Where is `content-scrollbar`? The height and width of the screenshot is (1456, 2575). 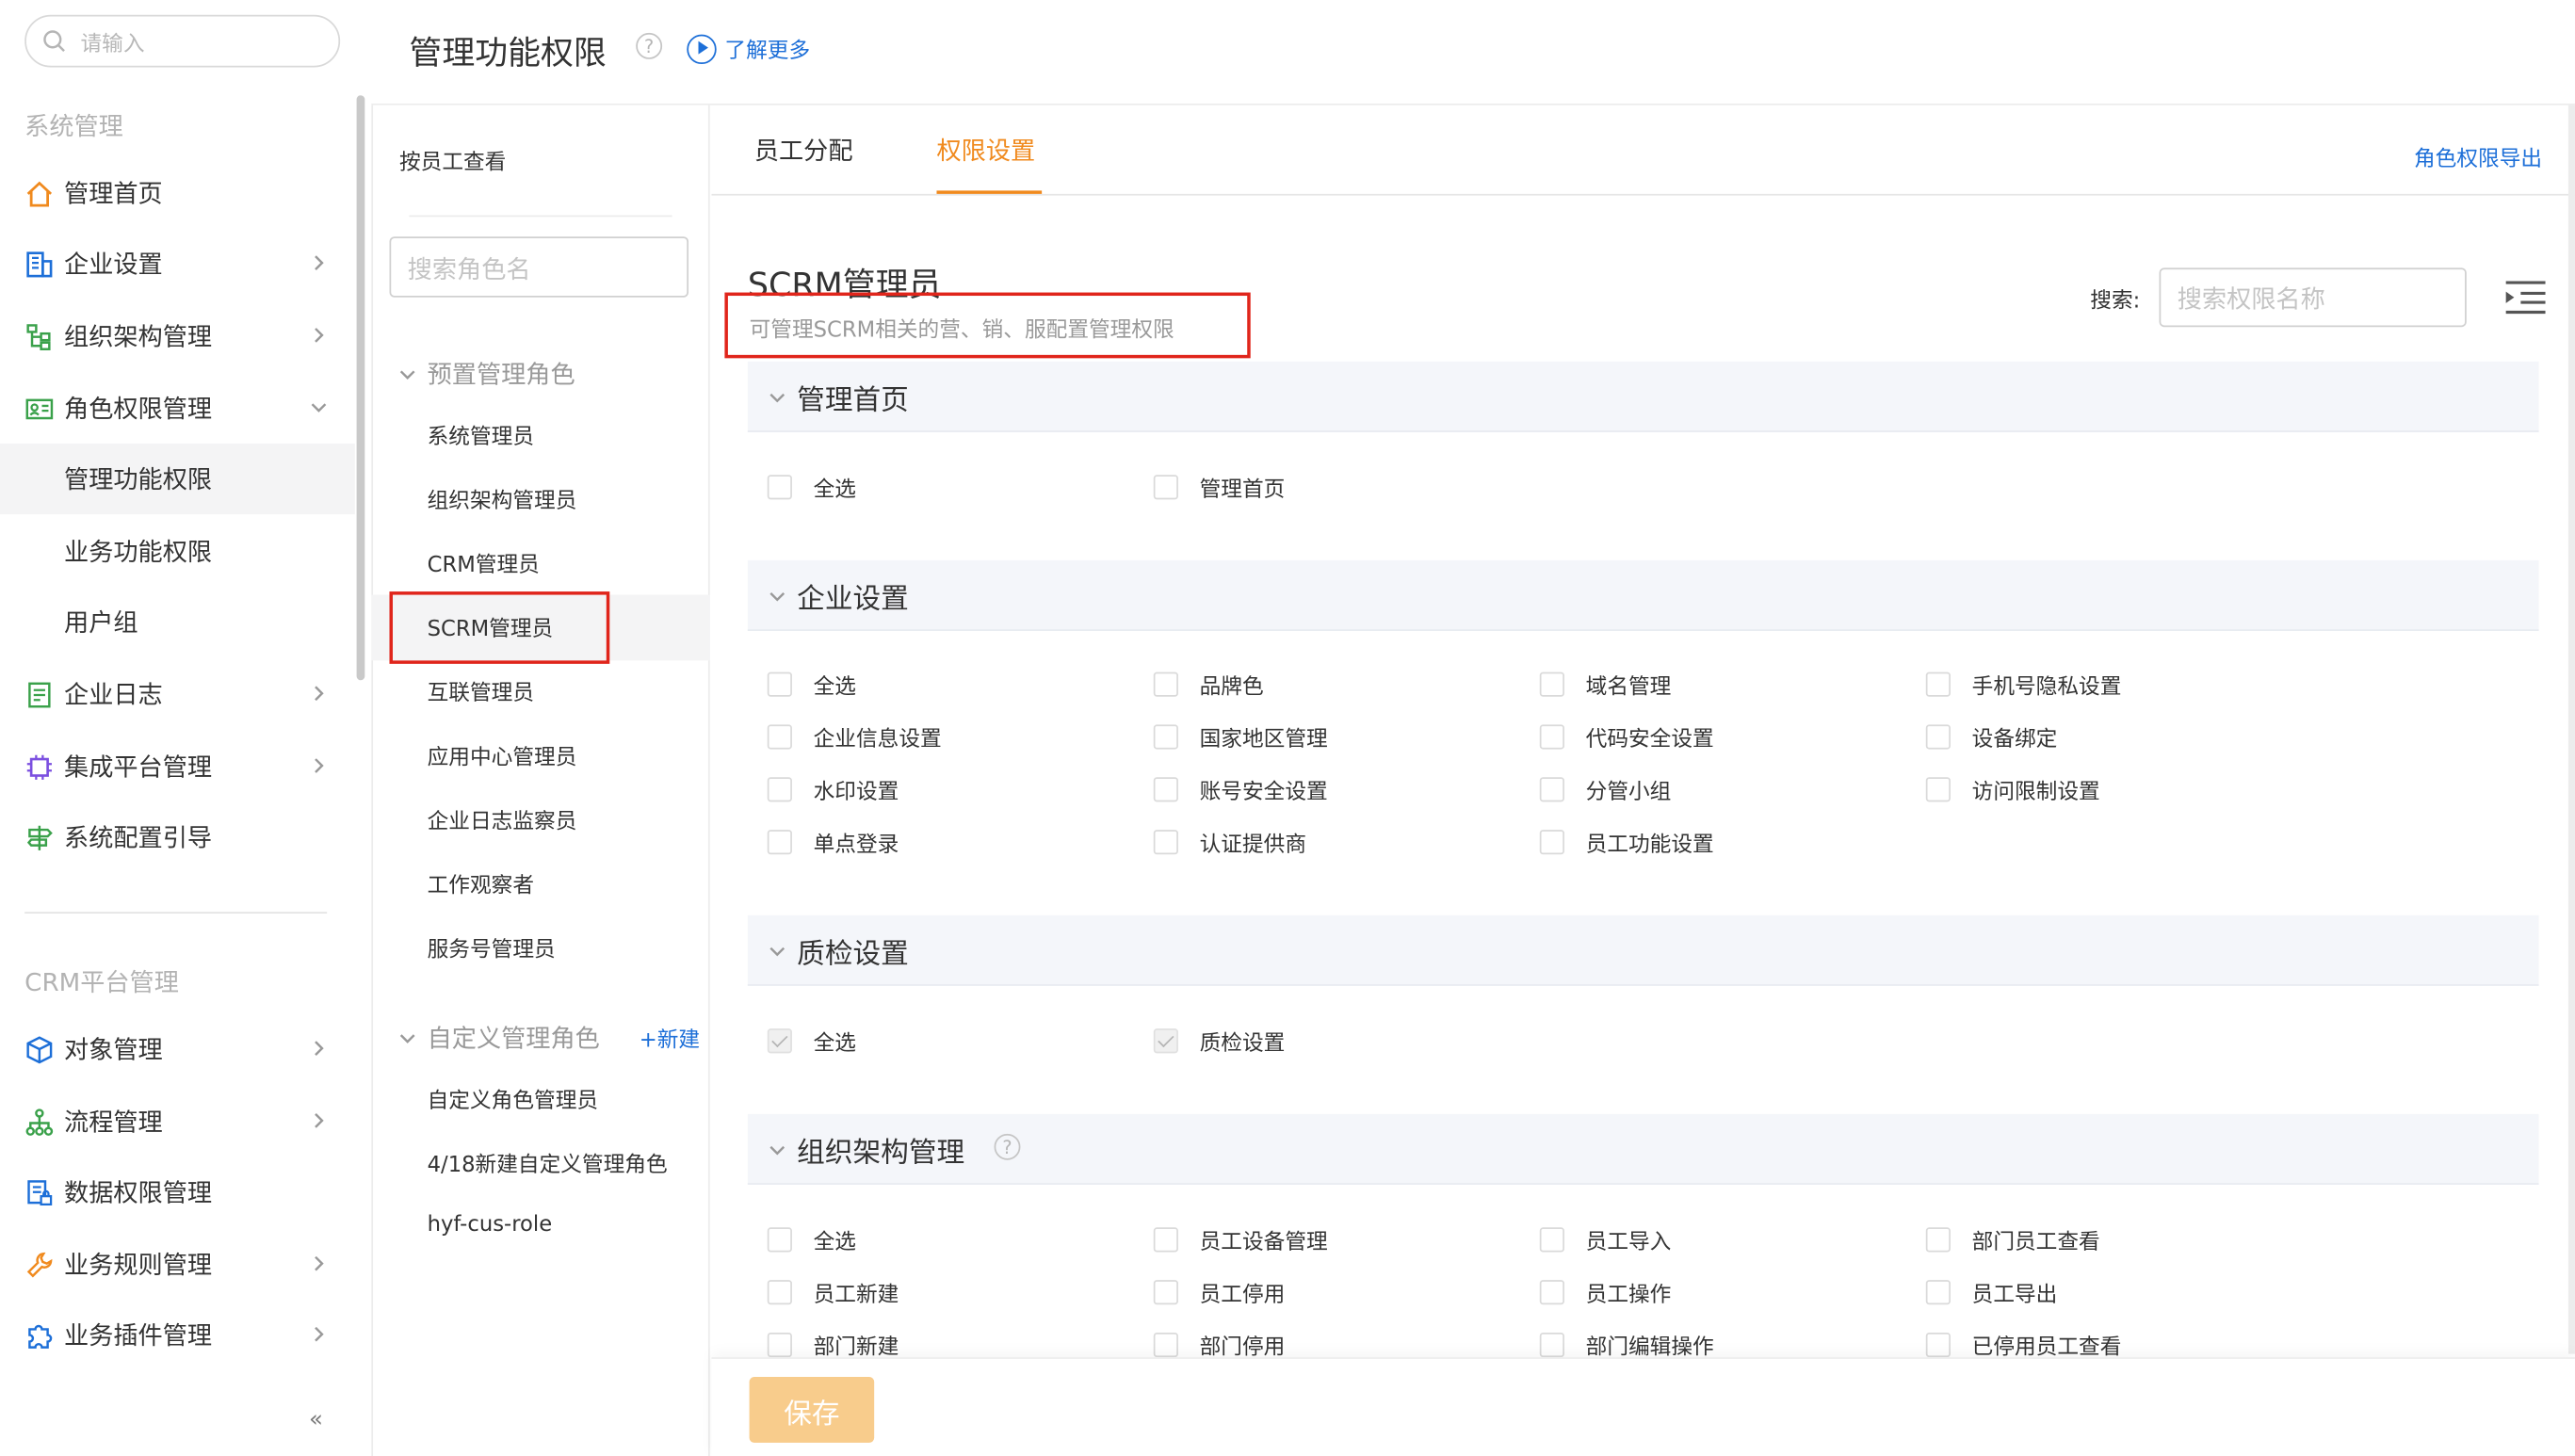 content-scrollbar is located at coordinates (2571, 729).